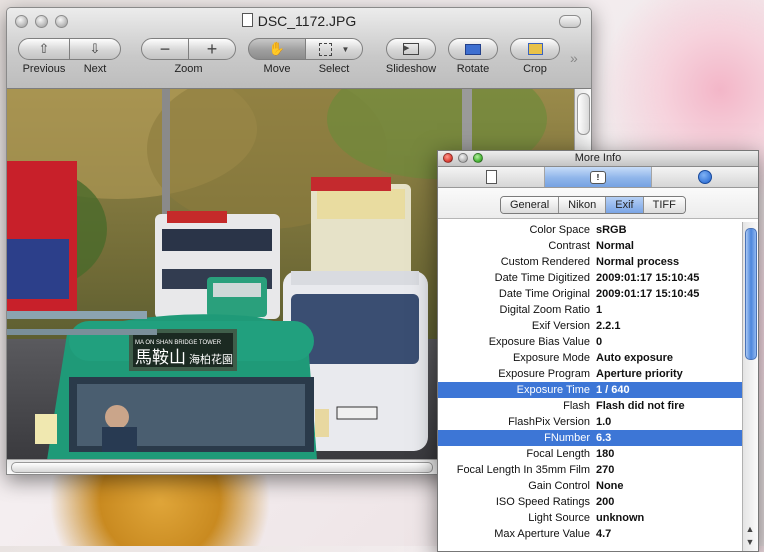  Describe the element at coordinates (569, 246) in the screenshot. I see `property-name: Contrast` at that location.